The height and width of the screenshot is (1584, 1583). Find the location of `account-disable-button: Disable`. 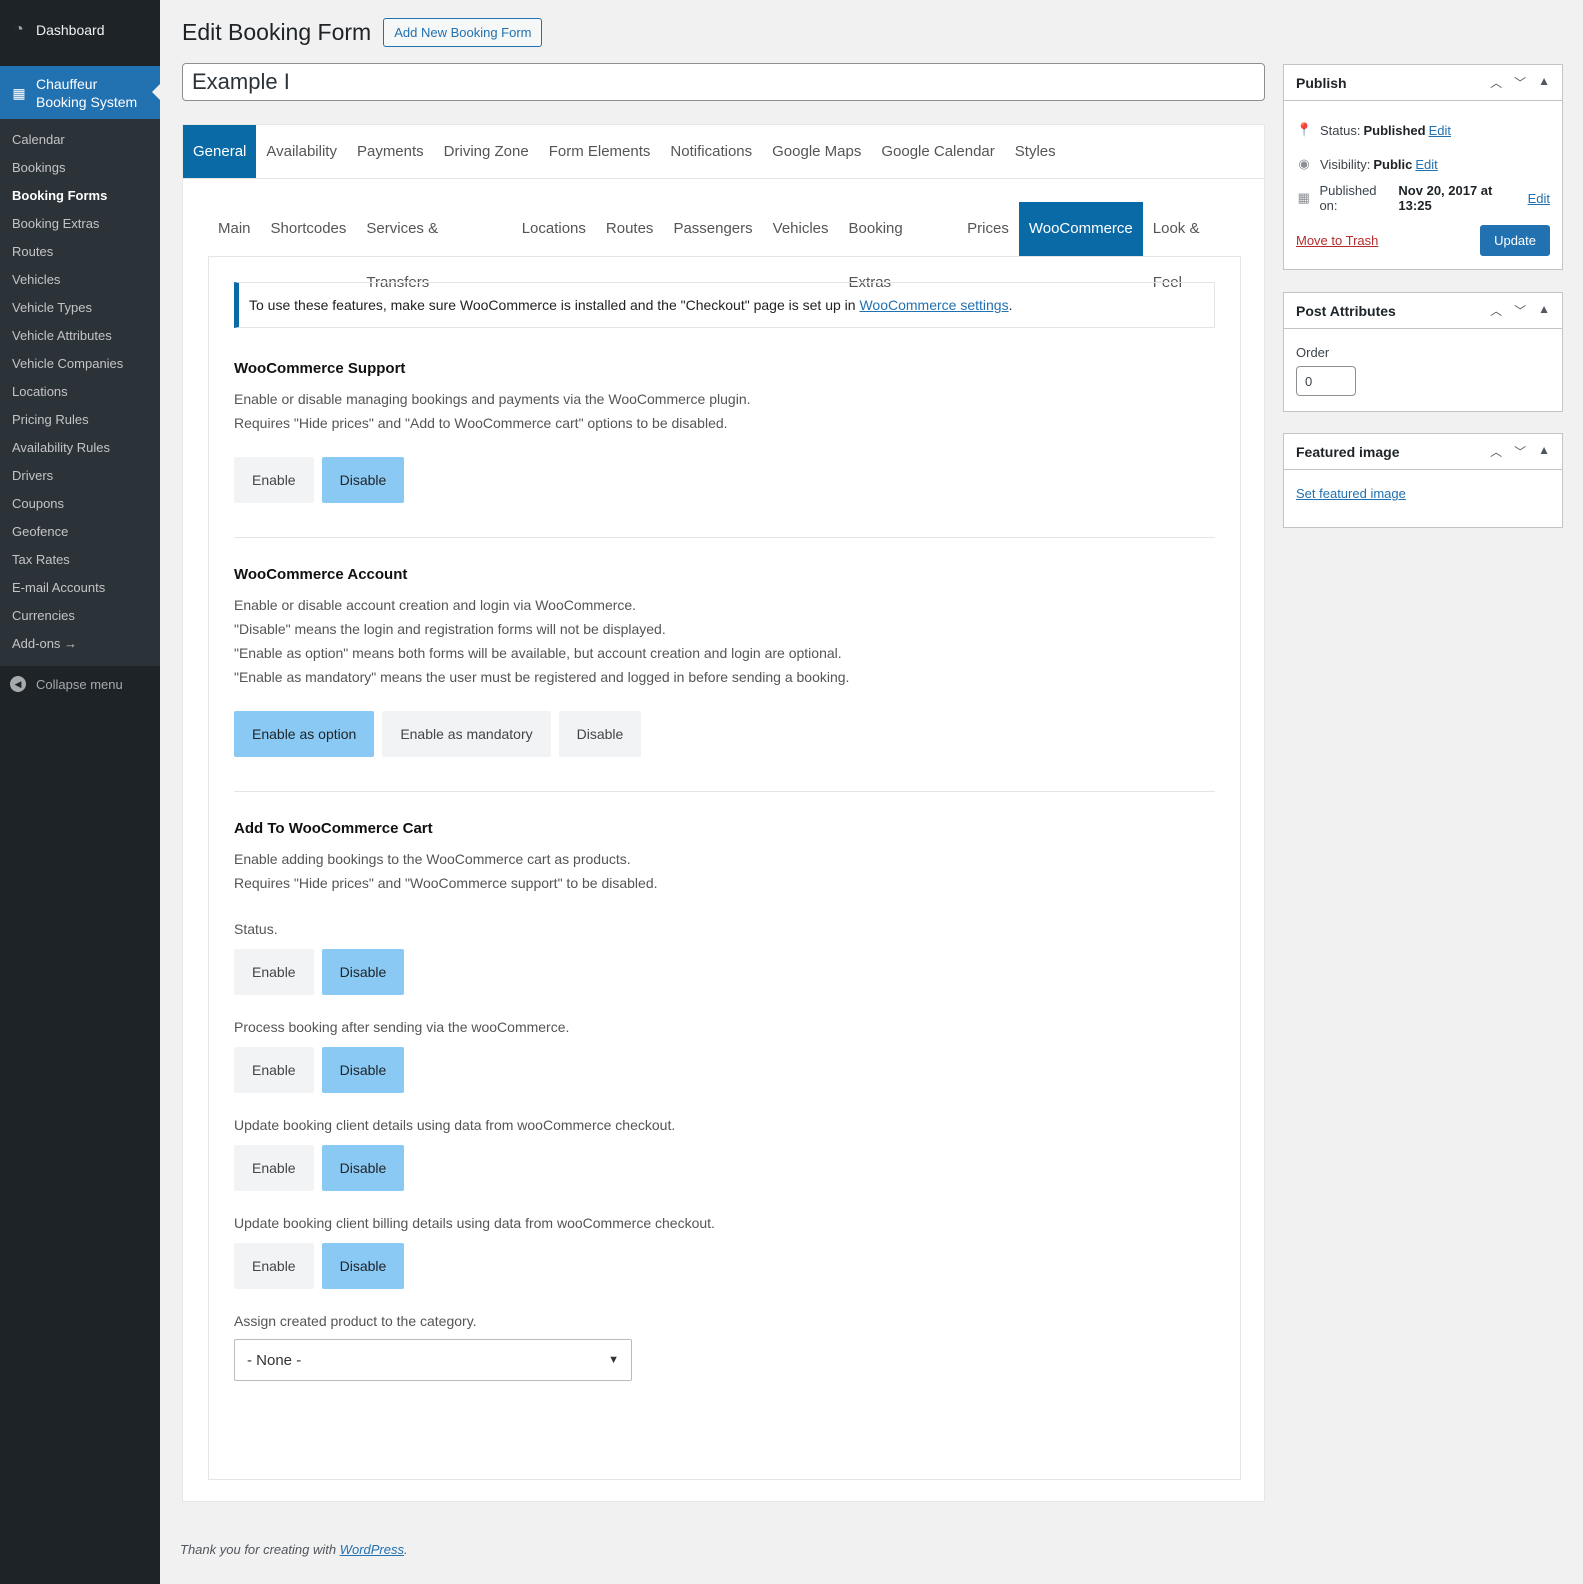

account-disable-button: Disable is located at coordinates (600, 734).